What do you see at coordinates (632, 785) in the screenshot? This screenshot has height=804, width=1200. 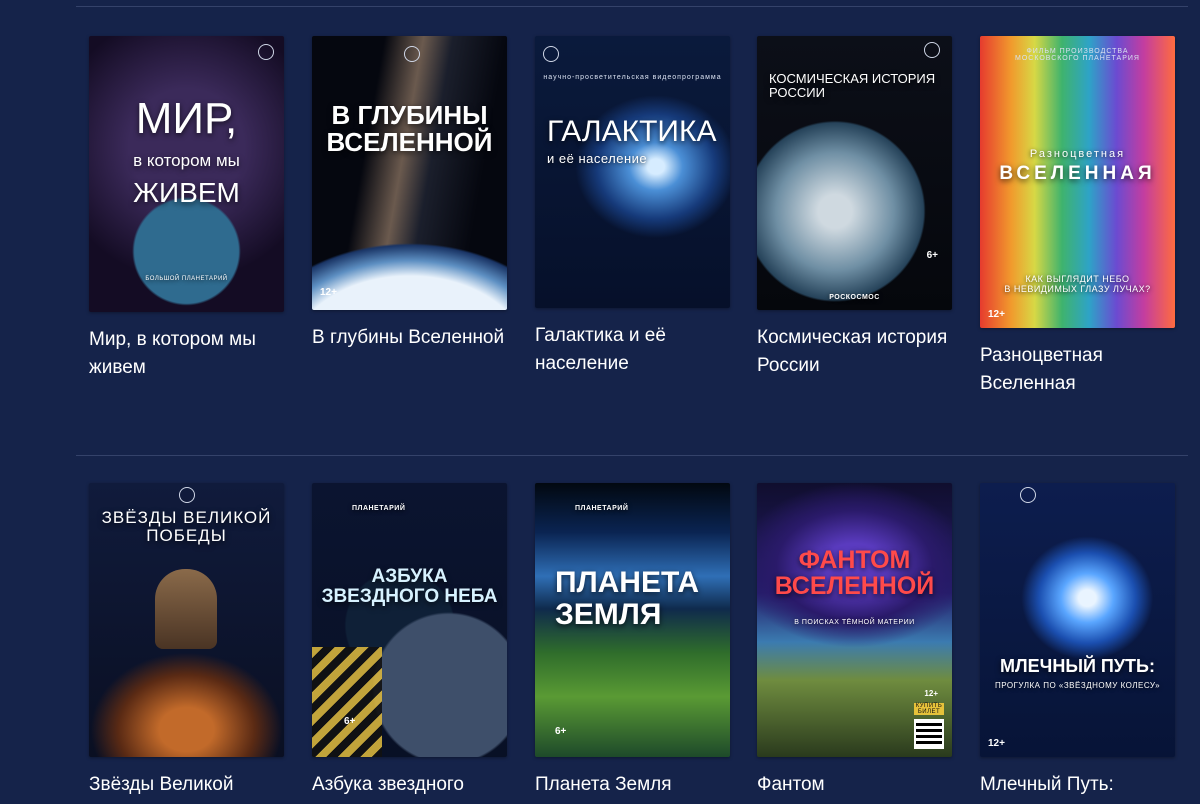 I see `film-title: Планета Земля` at bounding box center [632, 785].